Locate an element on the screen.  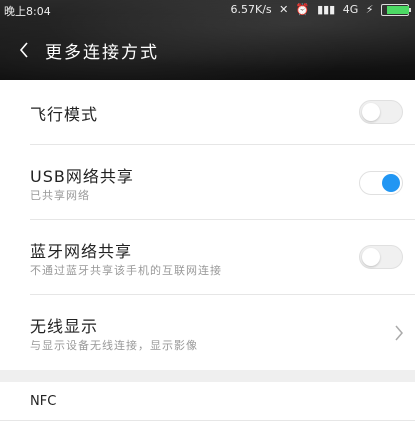
wireless-display-desc: 与显示设备无线连接，显示影像 is located at coordinates (114, 345).